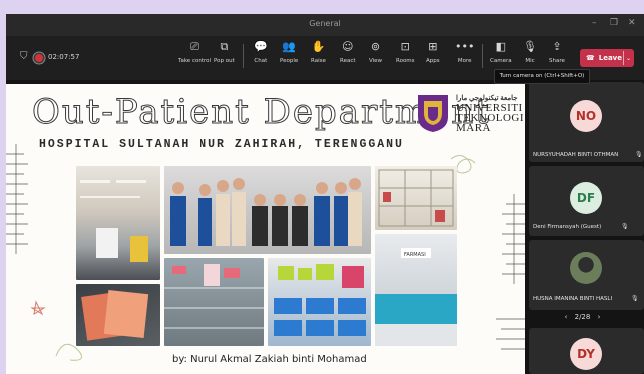  What do you see at coordinates (557, 46) in the screenshot?
I see `share-icon: ⇪` at bounding box center [557, 46].